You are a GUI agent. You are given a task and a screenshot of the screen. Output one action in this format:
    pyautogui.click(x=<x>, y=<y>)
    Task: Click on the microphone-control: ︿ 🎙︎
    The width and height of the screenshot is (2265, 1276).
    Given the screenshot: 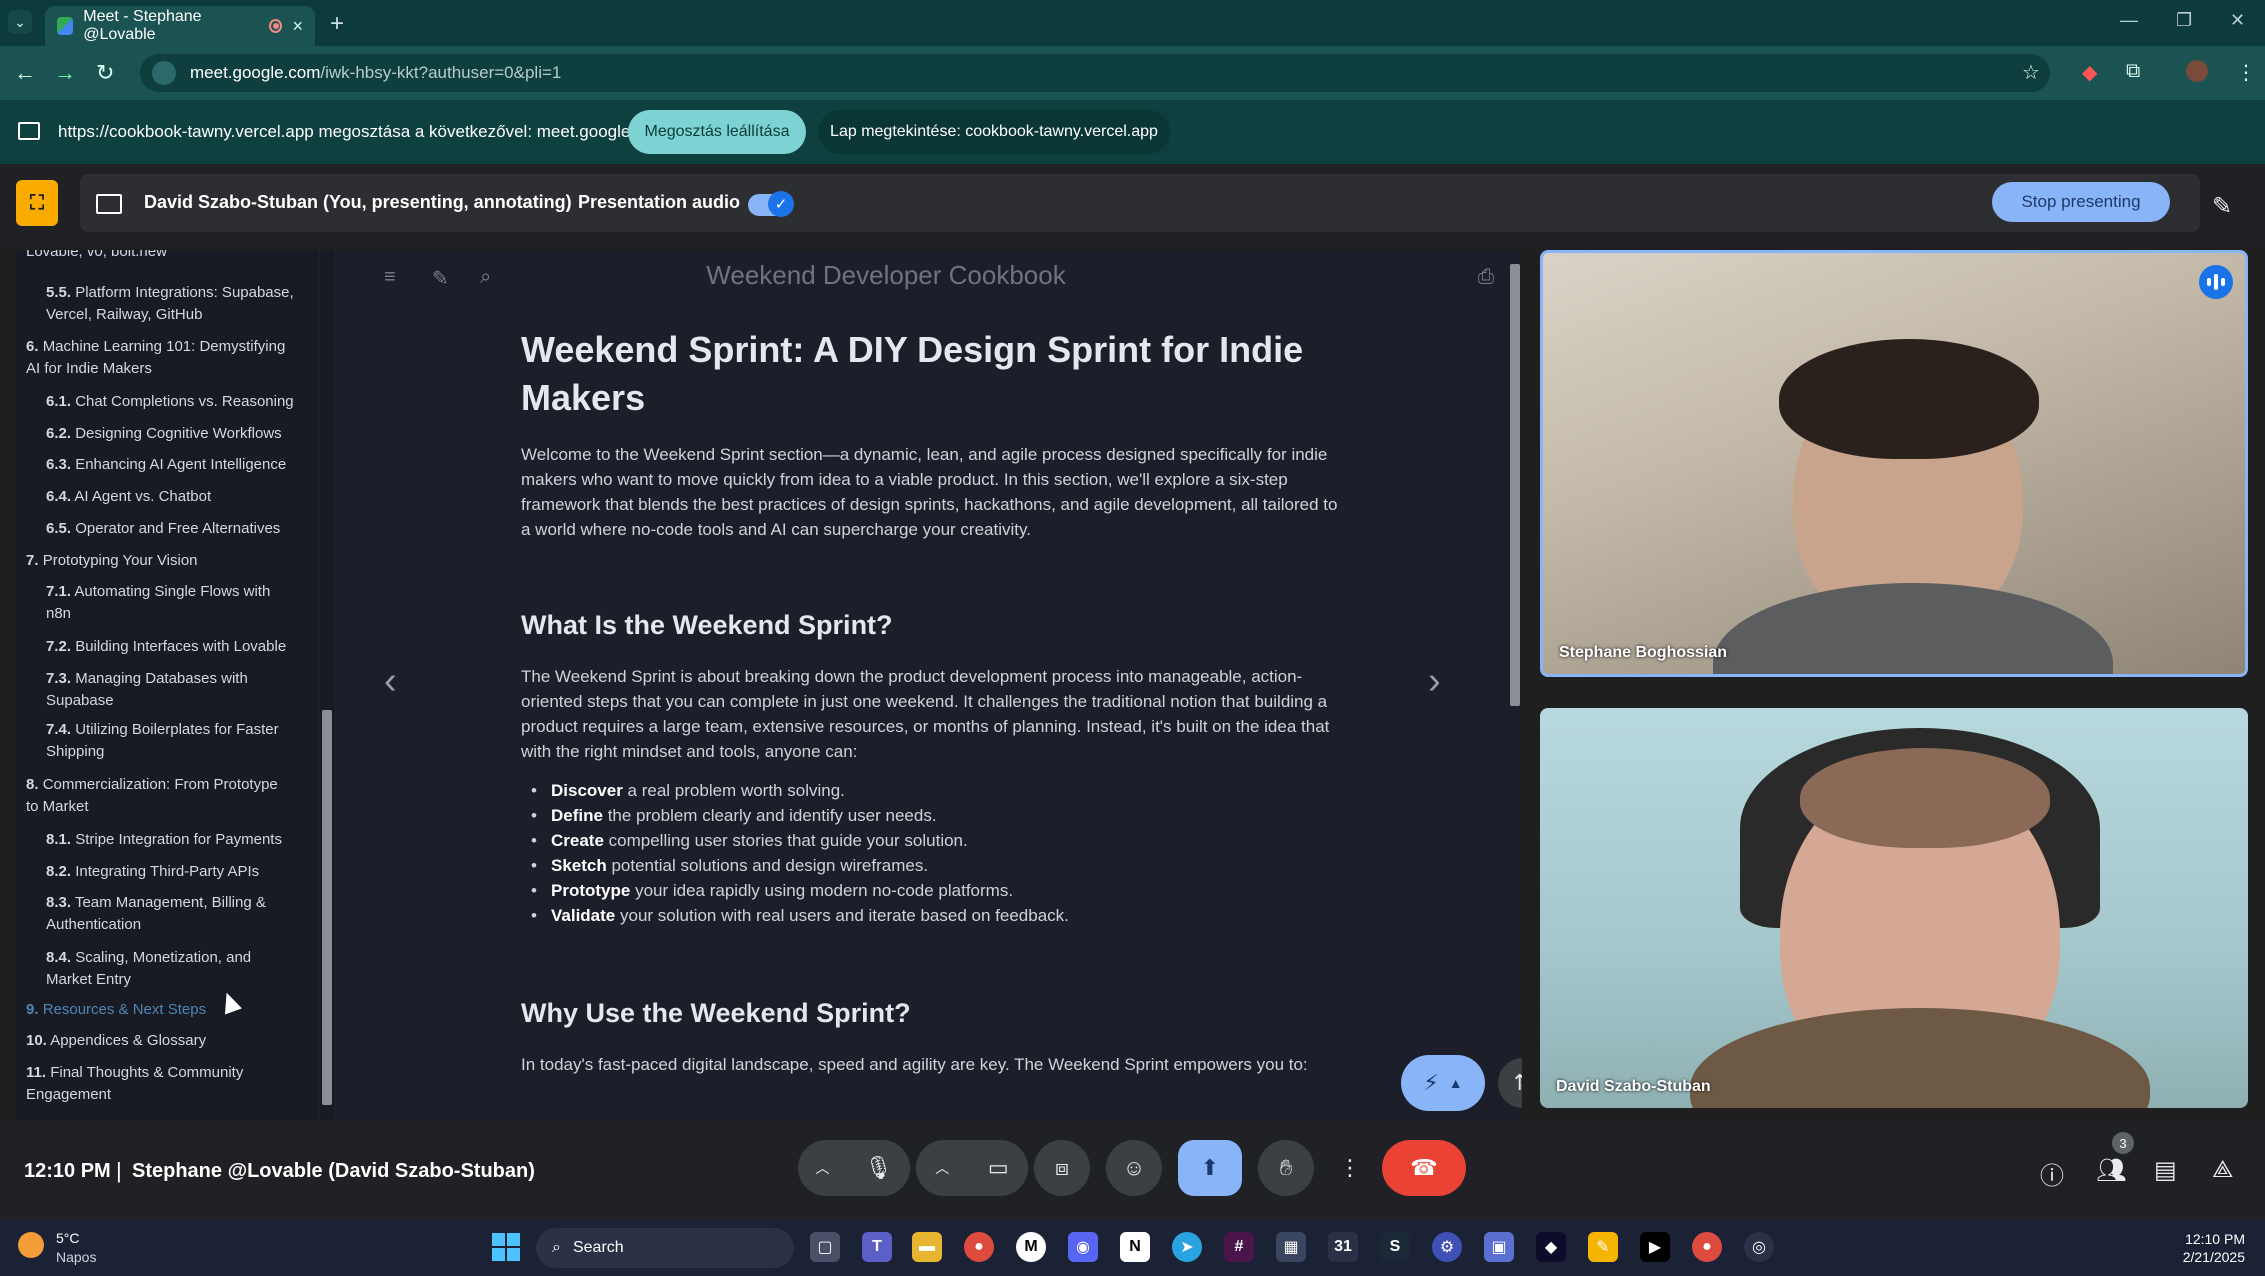 What is the action you would take?
    pyautogui.click(x=854, y=1168)
    